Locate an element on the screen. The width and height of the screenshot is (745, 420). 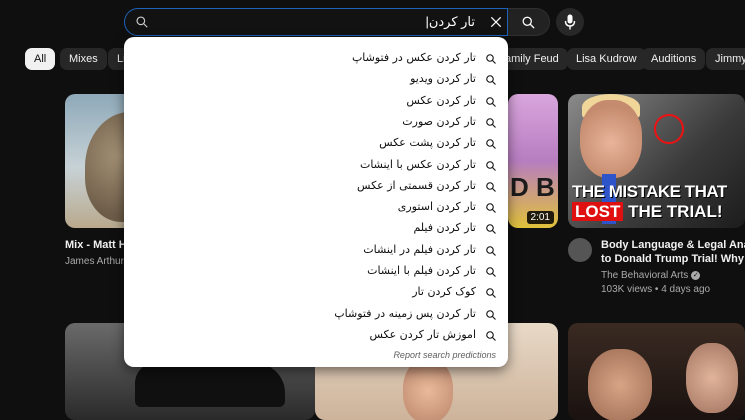
chip-mixes: Mixes is located at coordinates (83, 59).